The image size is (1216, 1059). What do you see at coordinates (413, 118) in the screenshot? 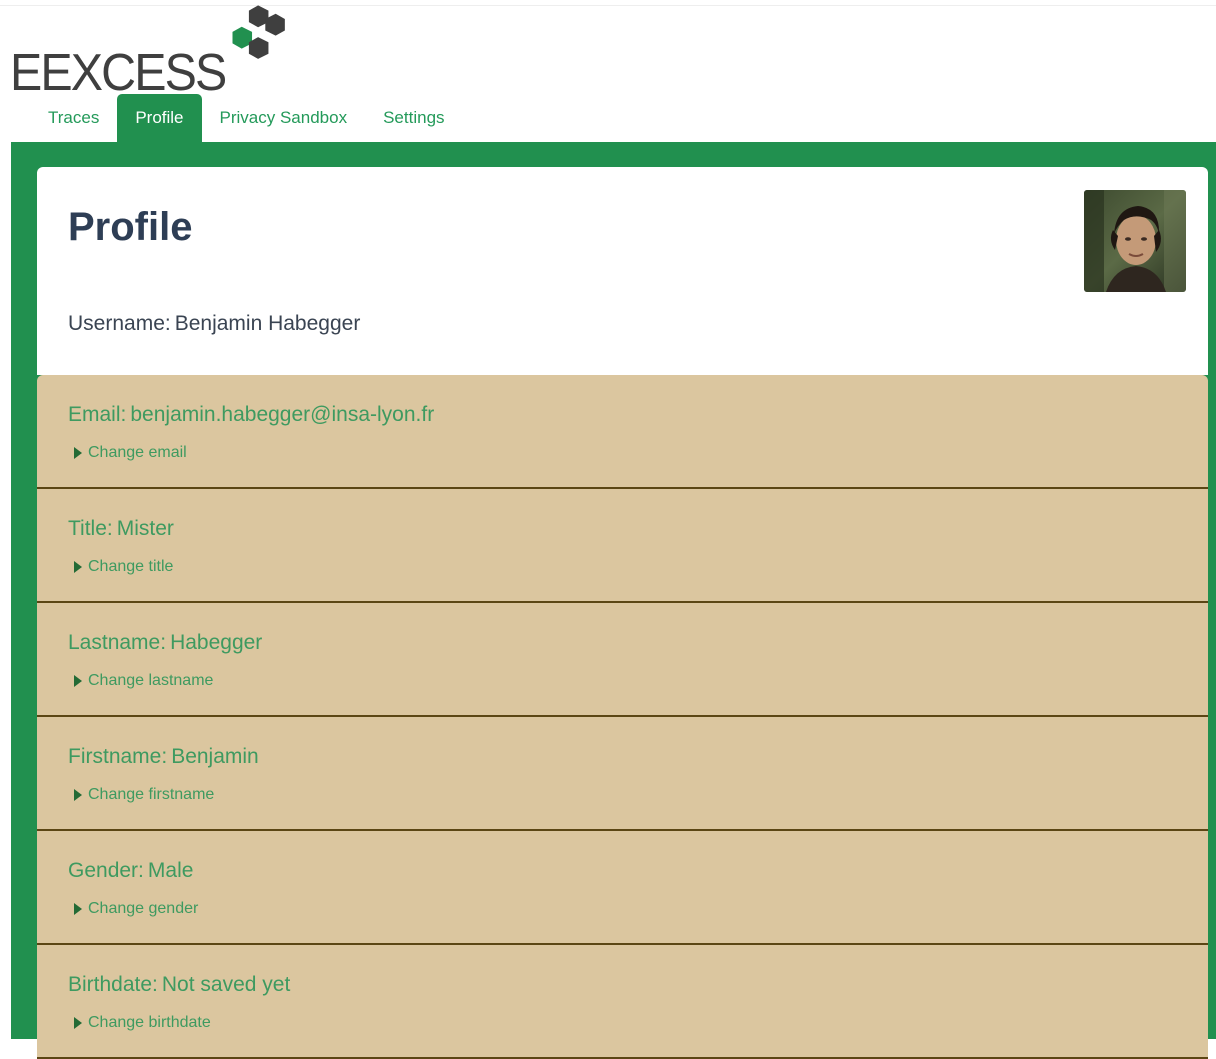
I see `tab-settings: Settings` at bounding box center [413, 118].